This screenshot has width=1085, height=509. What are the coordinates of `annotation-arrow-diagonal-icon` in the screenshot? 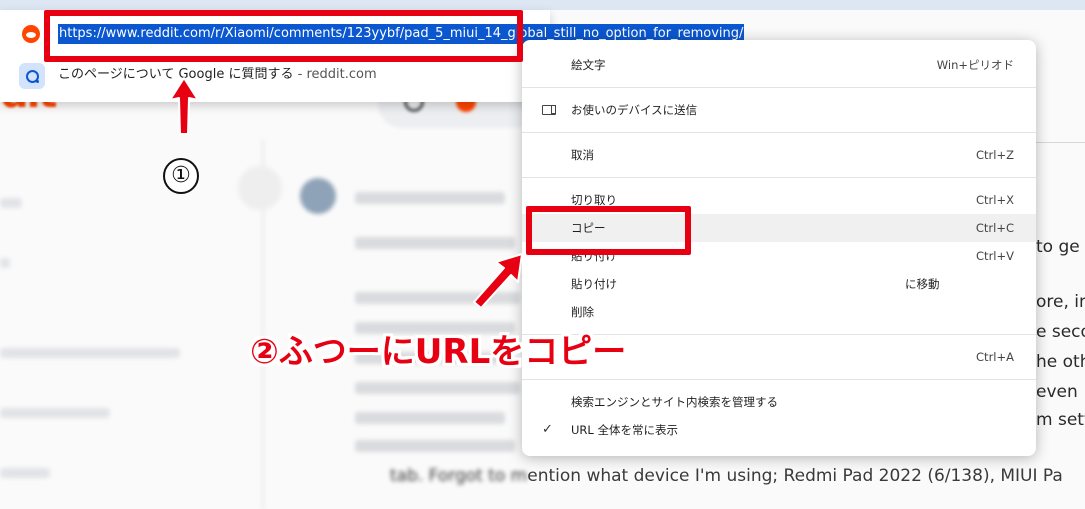 It's located at (498, 281).